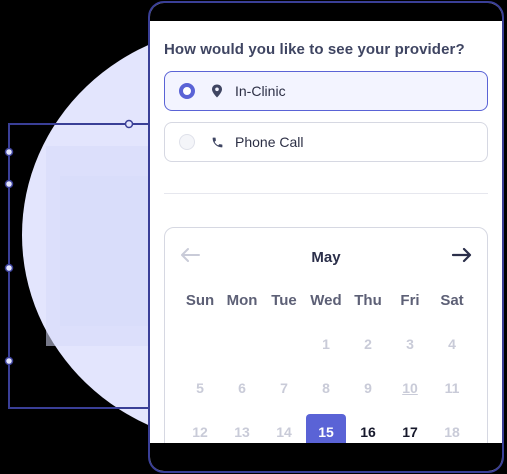 The width and height of the screenshot is (507, 474). Describe the element at coordinates (284, 388) in the screenshot. I see `calendar-day-7: 7` at that location.